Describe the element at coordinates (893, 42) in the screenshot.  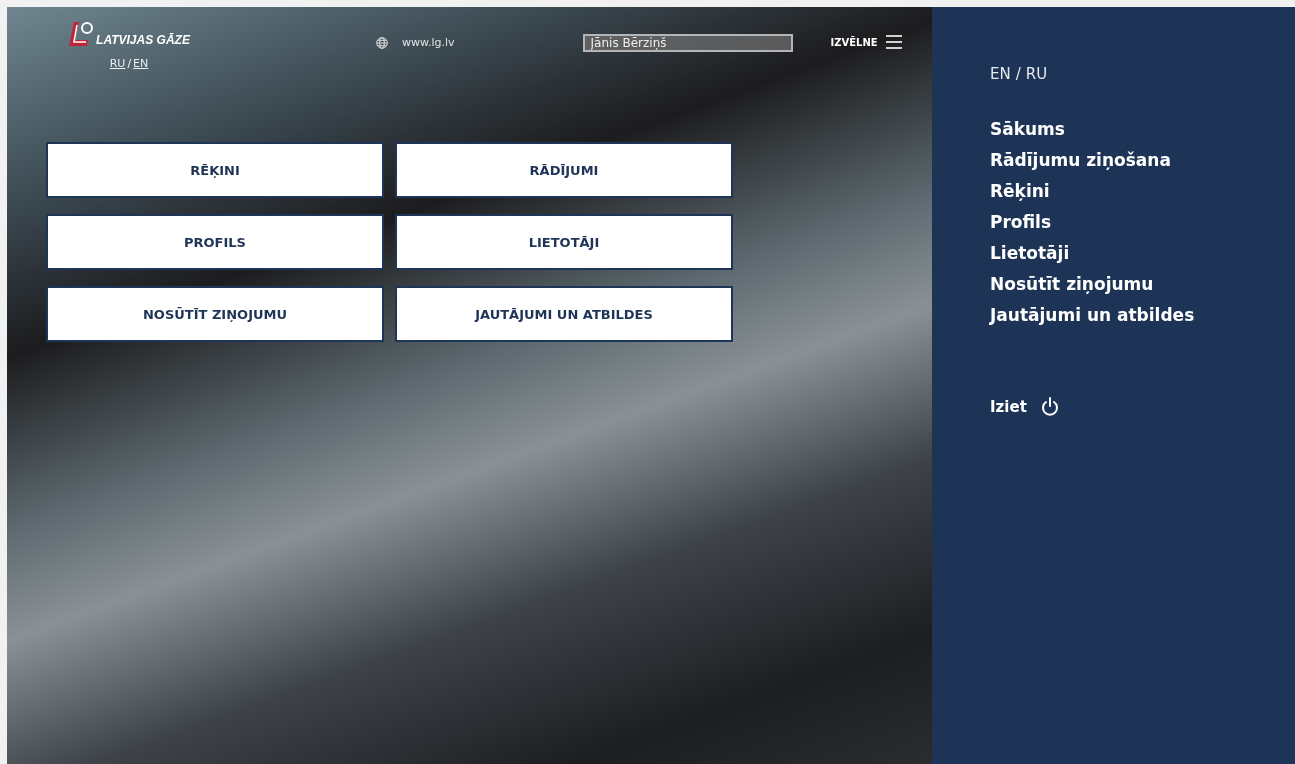
I see `menu-icon` at that location.